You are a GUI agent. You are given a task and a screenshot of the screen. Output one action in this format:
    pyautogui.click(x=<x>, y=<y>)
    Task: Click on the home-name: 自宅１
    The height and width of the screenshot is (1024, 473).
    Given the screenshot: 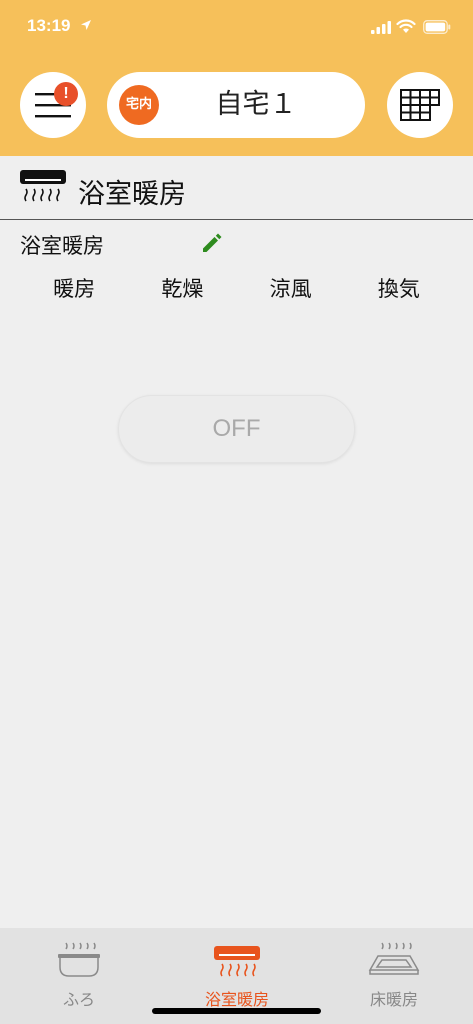 What is the action you would take?
    pyautogui.click(x=256, y=104)
    